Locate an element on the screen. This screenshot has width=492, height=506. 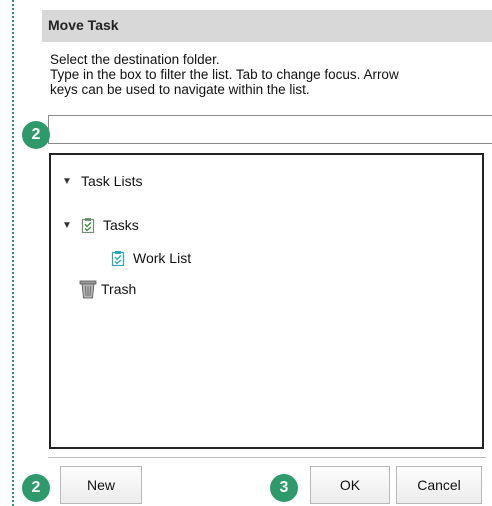
tree-item-label: Trash is located at coordinates (119, 289).